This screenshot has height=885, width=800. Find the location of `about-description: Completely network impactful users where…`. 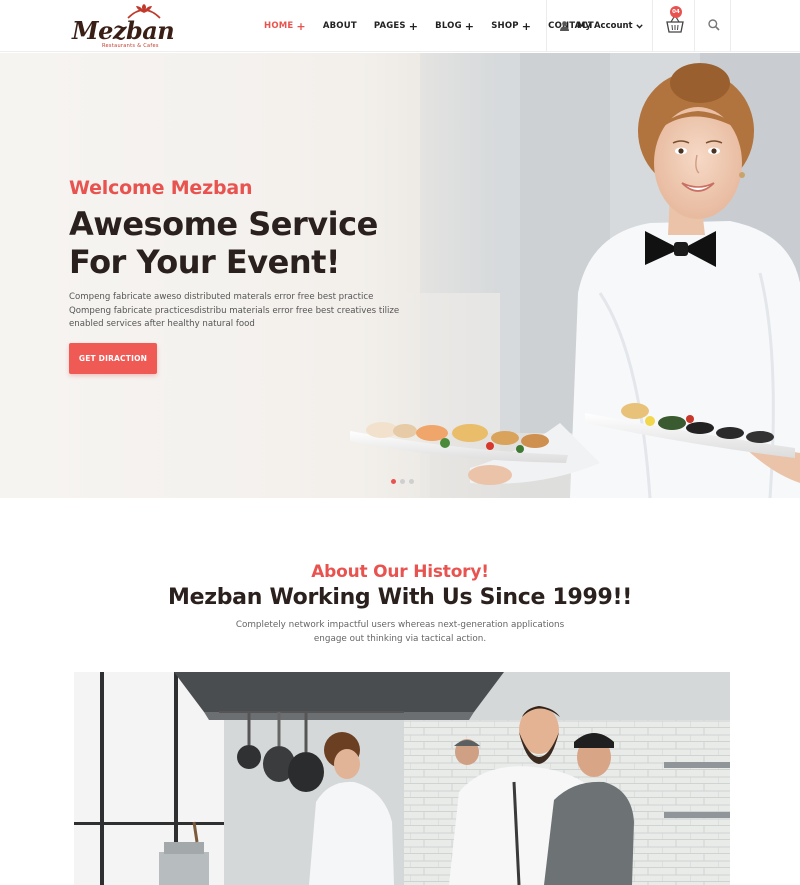

about-description: Completely network impactful users where… is located at coordinates (400, 632).